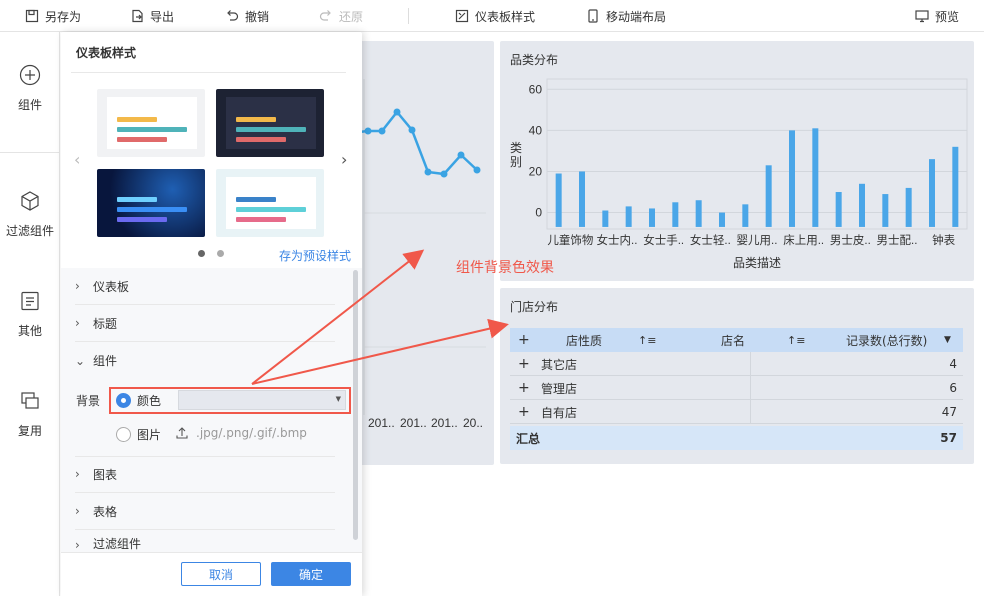  I want to click on dialog-scrollbar, so click(355, 405).